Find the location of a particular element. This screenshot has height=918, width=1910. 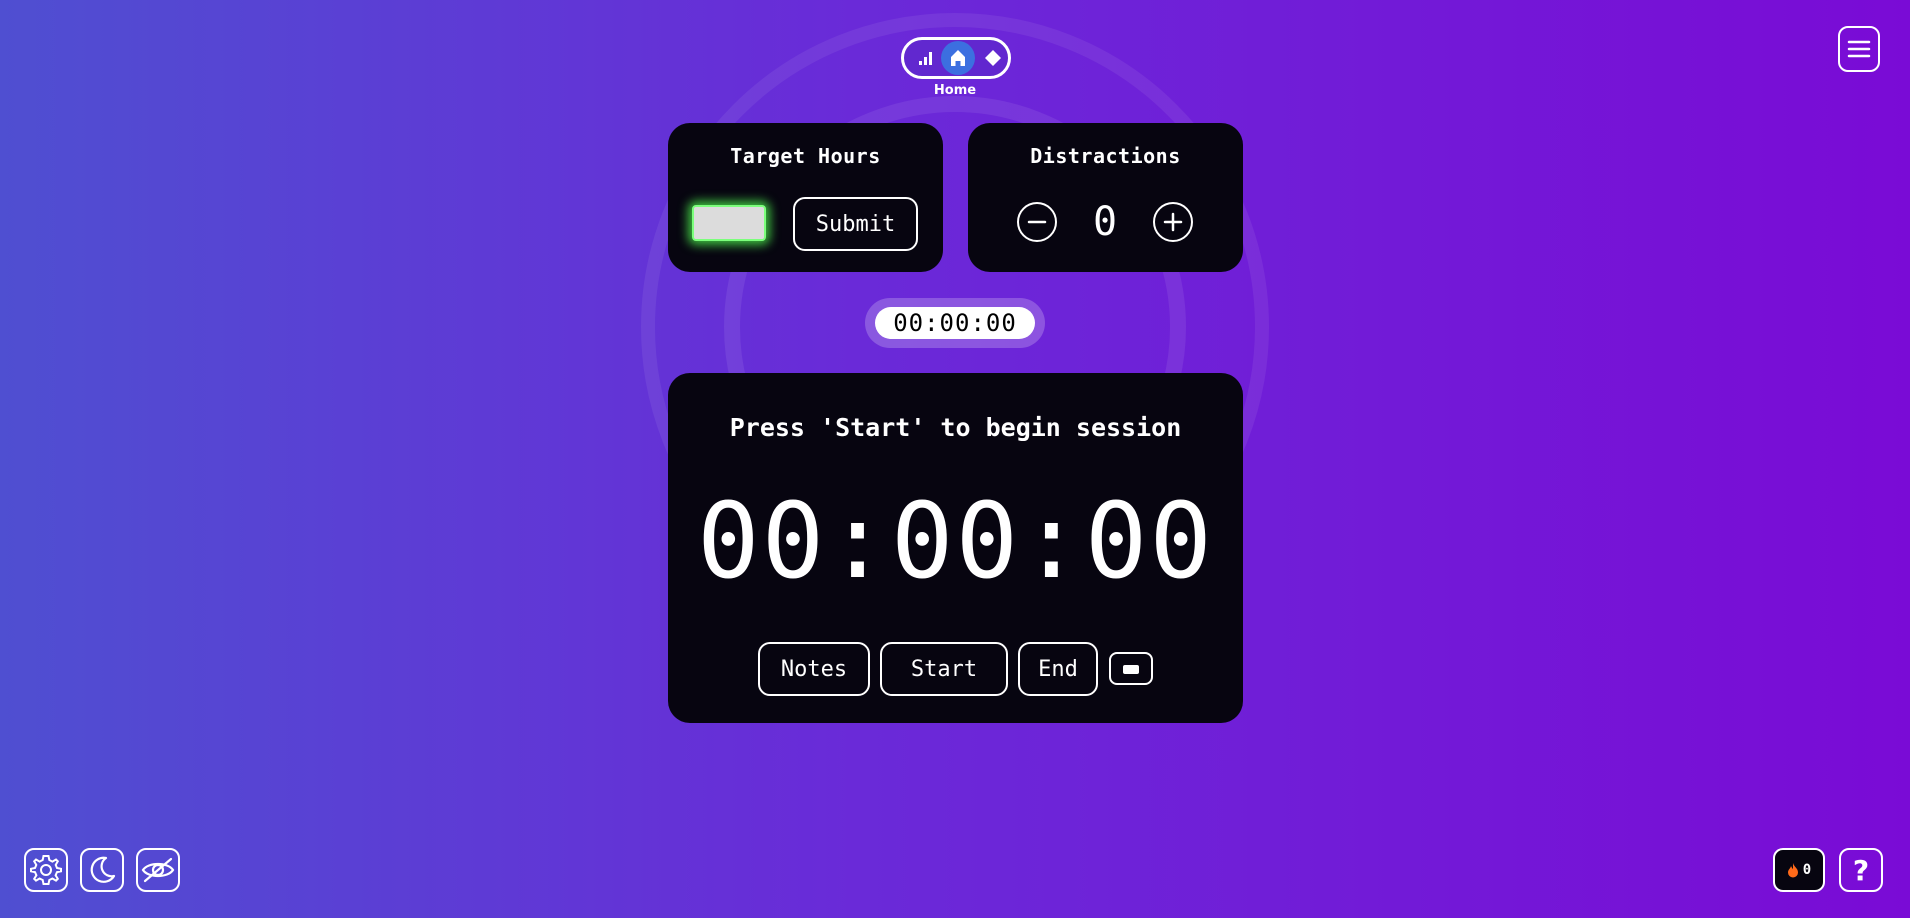

distraction-decrement-button is located at coordinates (1037, 222).